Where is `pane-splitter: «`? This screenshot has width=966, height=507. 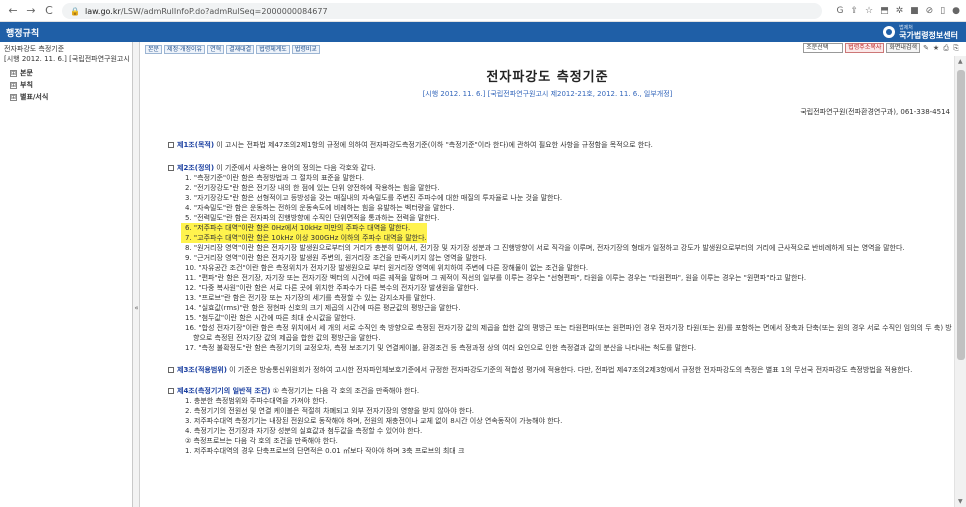
pane-splitter: « is located at coordinates (136, 274).